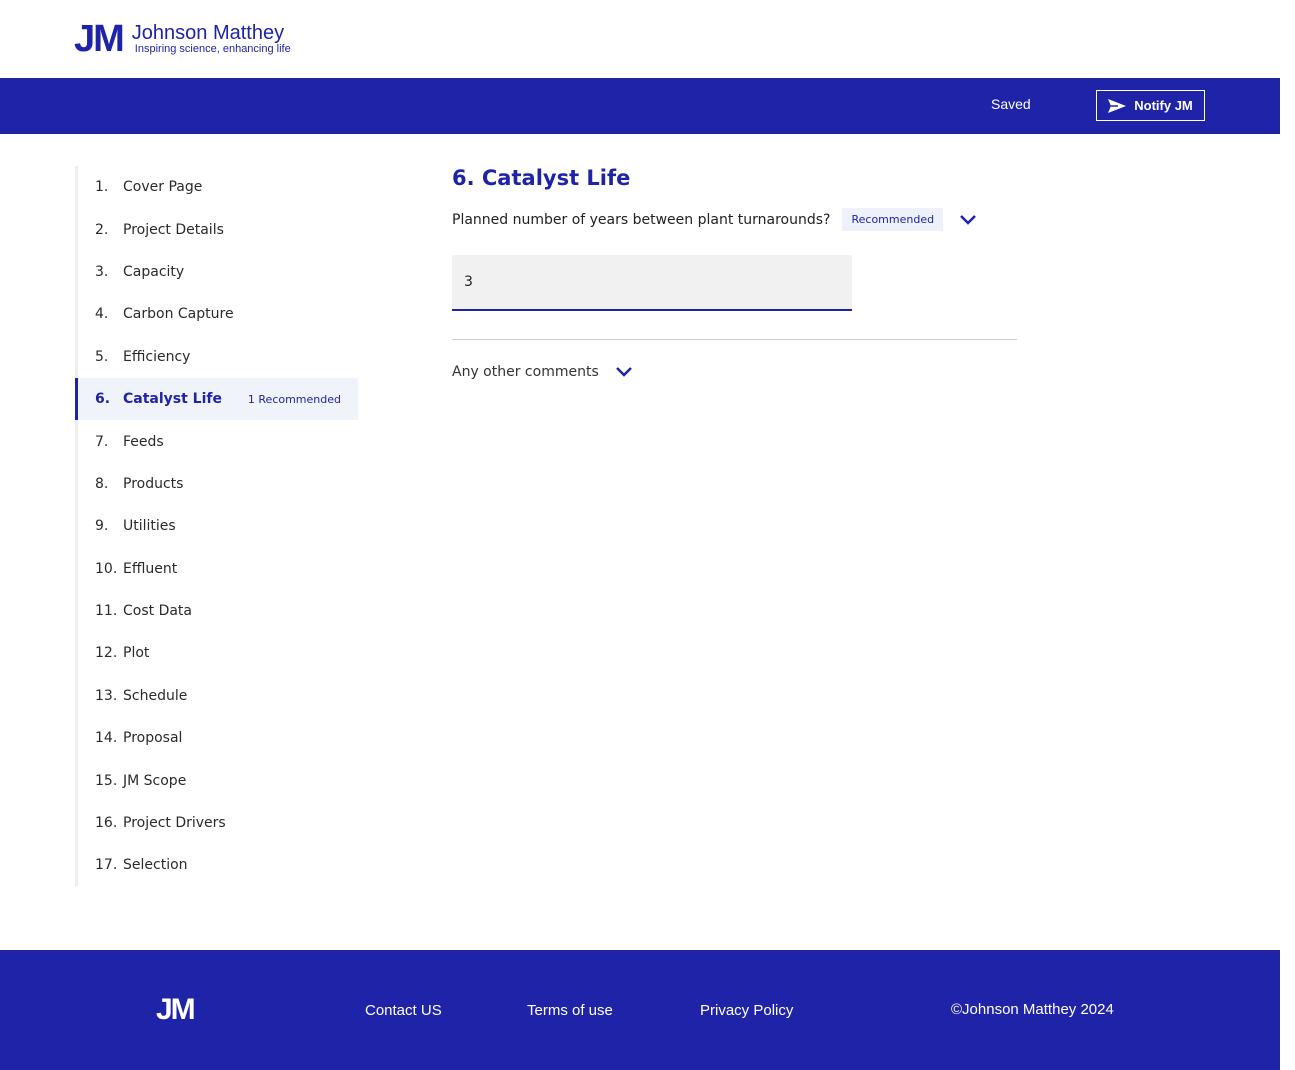 The height and width of the screenshot is (1070, 1295). Describe the element at coordinates (294, 399) in the screenshot. I see `recommended-count-badge: 1 Recommended` at that location.